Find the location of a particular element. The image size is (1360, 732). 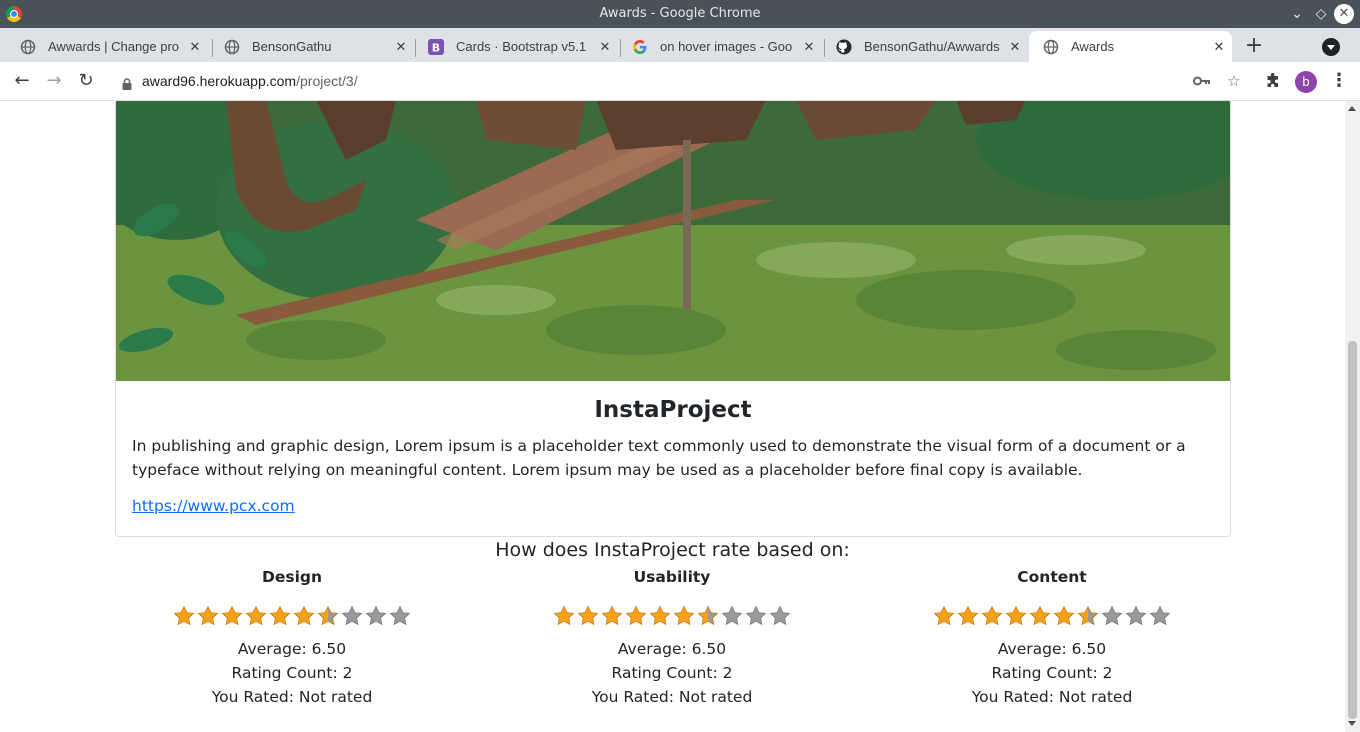

rating-category-label: Content is located at coordinates (1052, 577).